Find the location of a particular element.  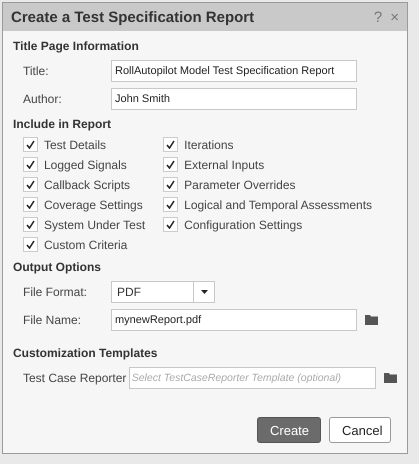

template-field: Select TestCaseReporter Template (optional) is located at coordinates (252, 378).